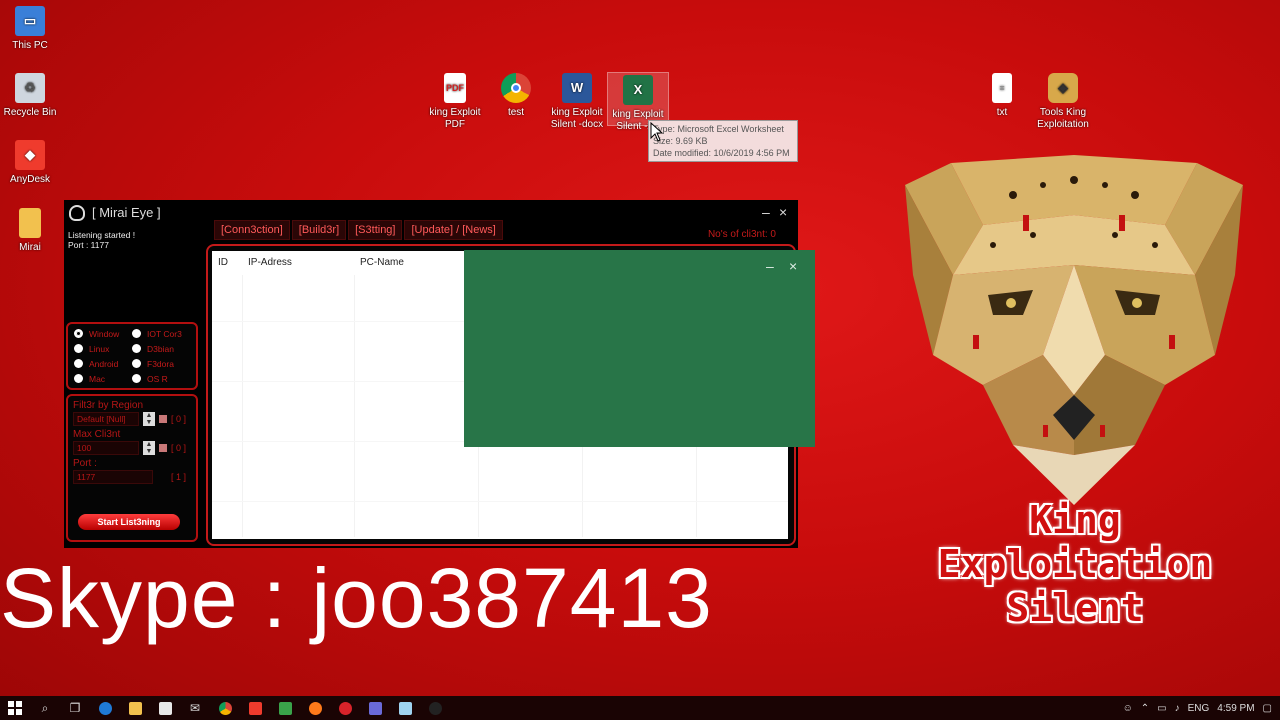 The width and height of the screenshot is (1280, 720). I want to click on mirai-logo-icon, so click(77, 213).